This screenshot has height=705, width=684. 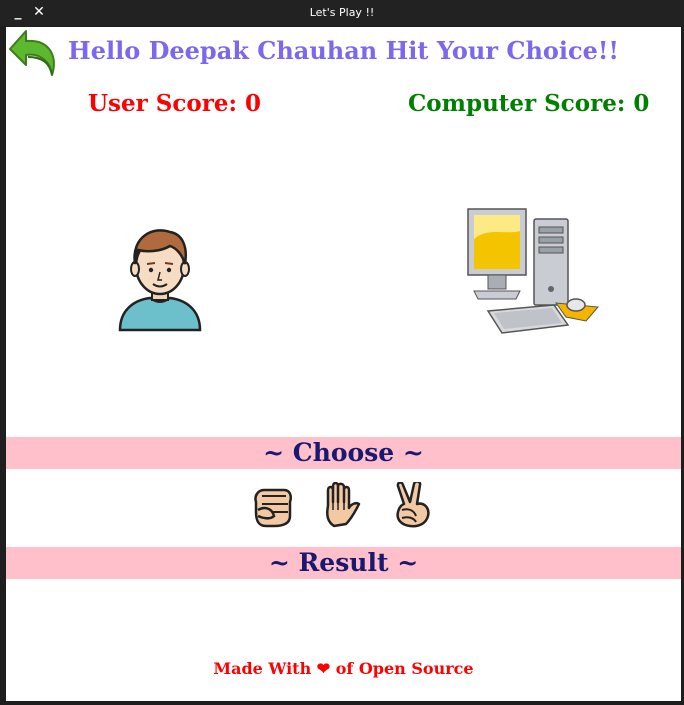 What do you see at coordinates (323, 668) in the screenshot?
I see `heart-icon: ❤` at bounding box center [323, 668].